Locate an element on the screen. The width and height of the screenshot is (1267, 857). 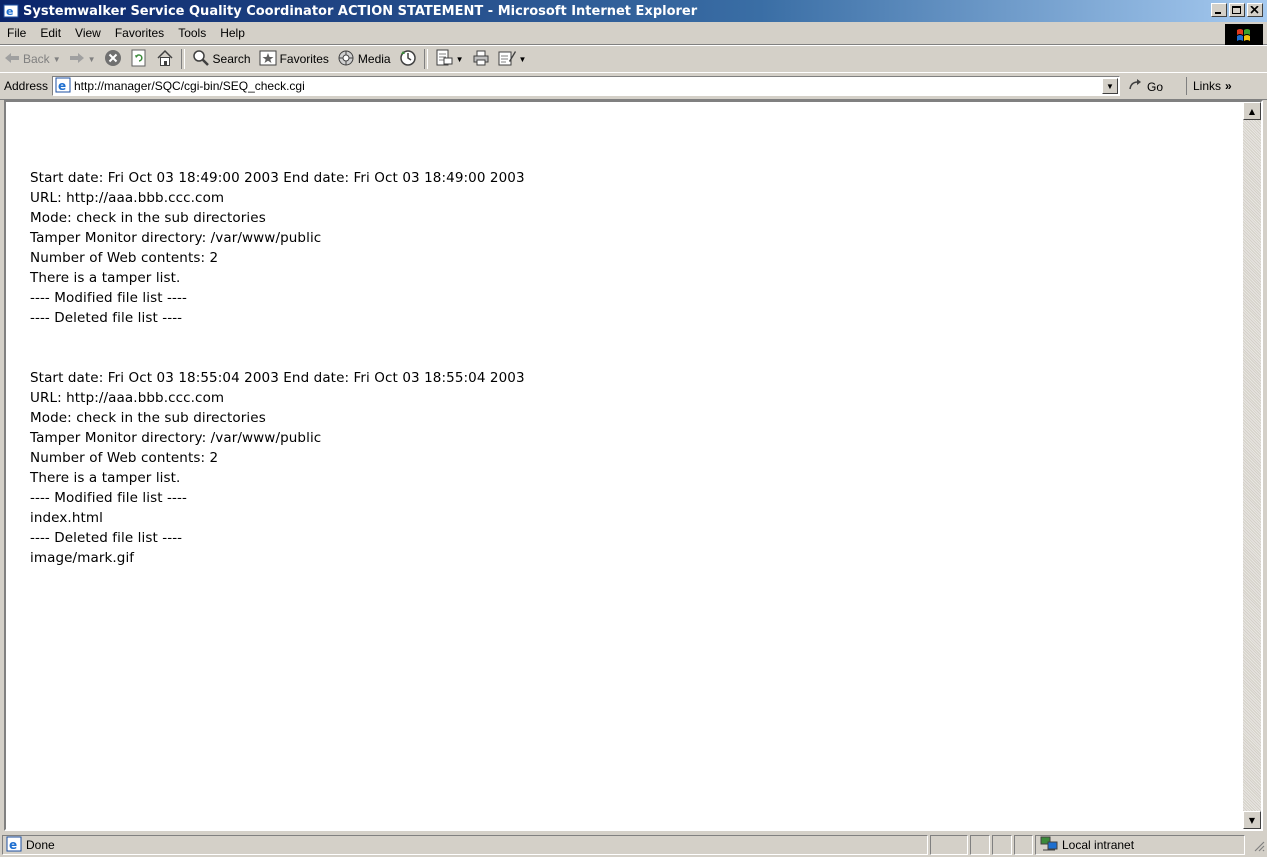
menu-favorites: Favorites is located at coordinates (139, 33).